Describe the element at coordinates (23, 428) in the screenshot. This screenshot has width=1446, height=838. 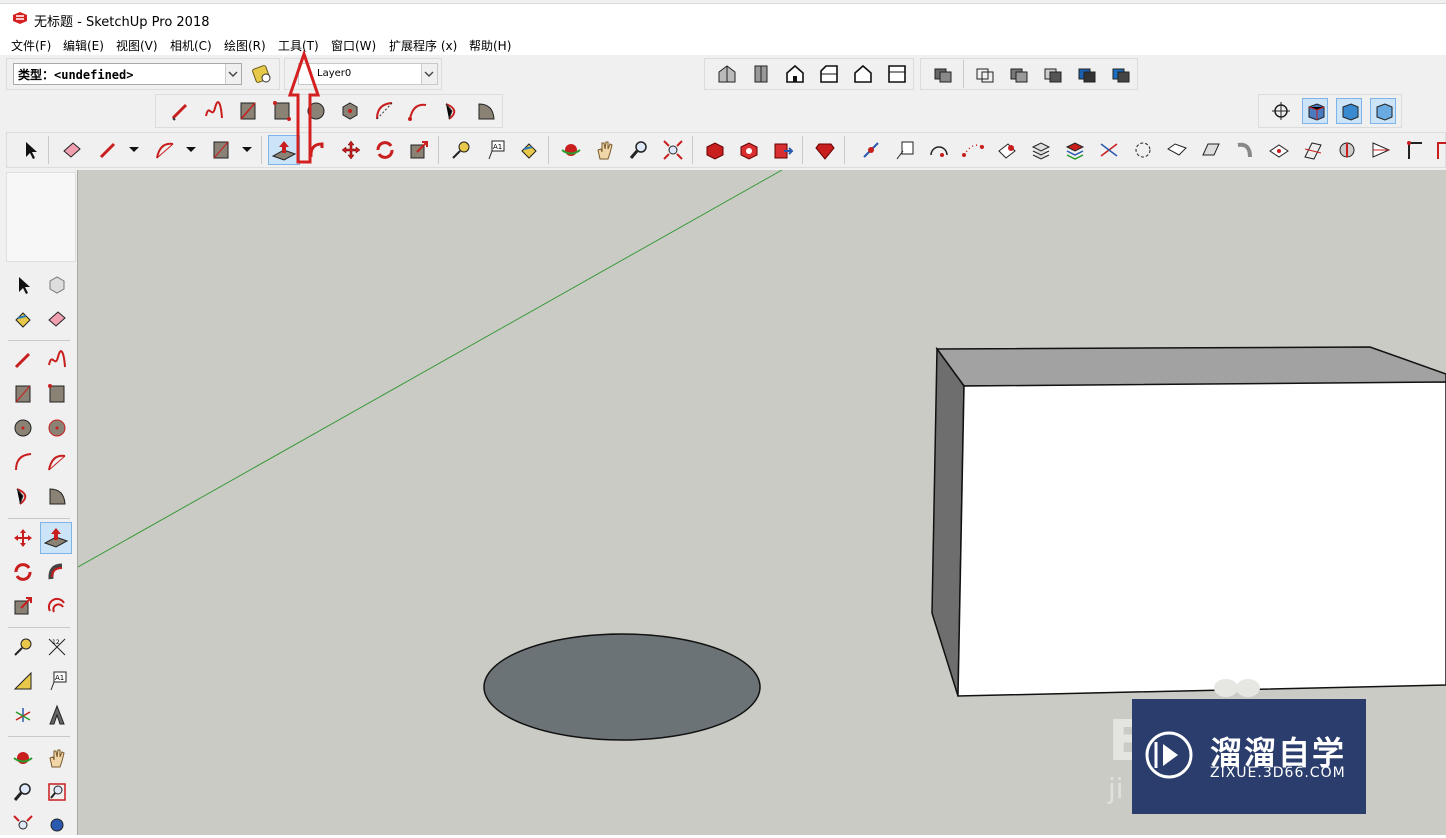
I see `left-circle-button` at that location.